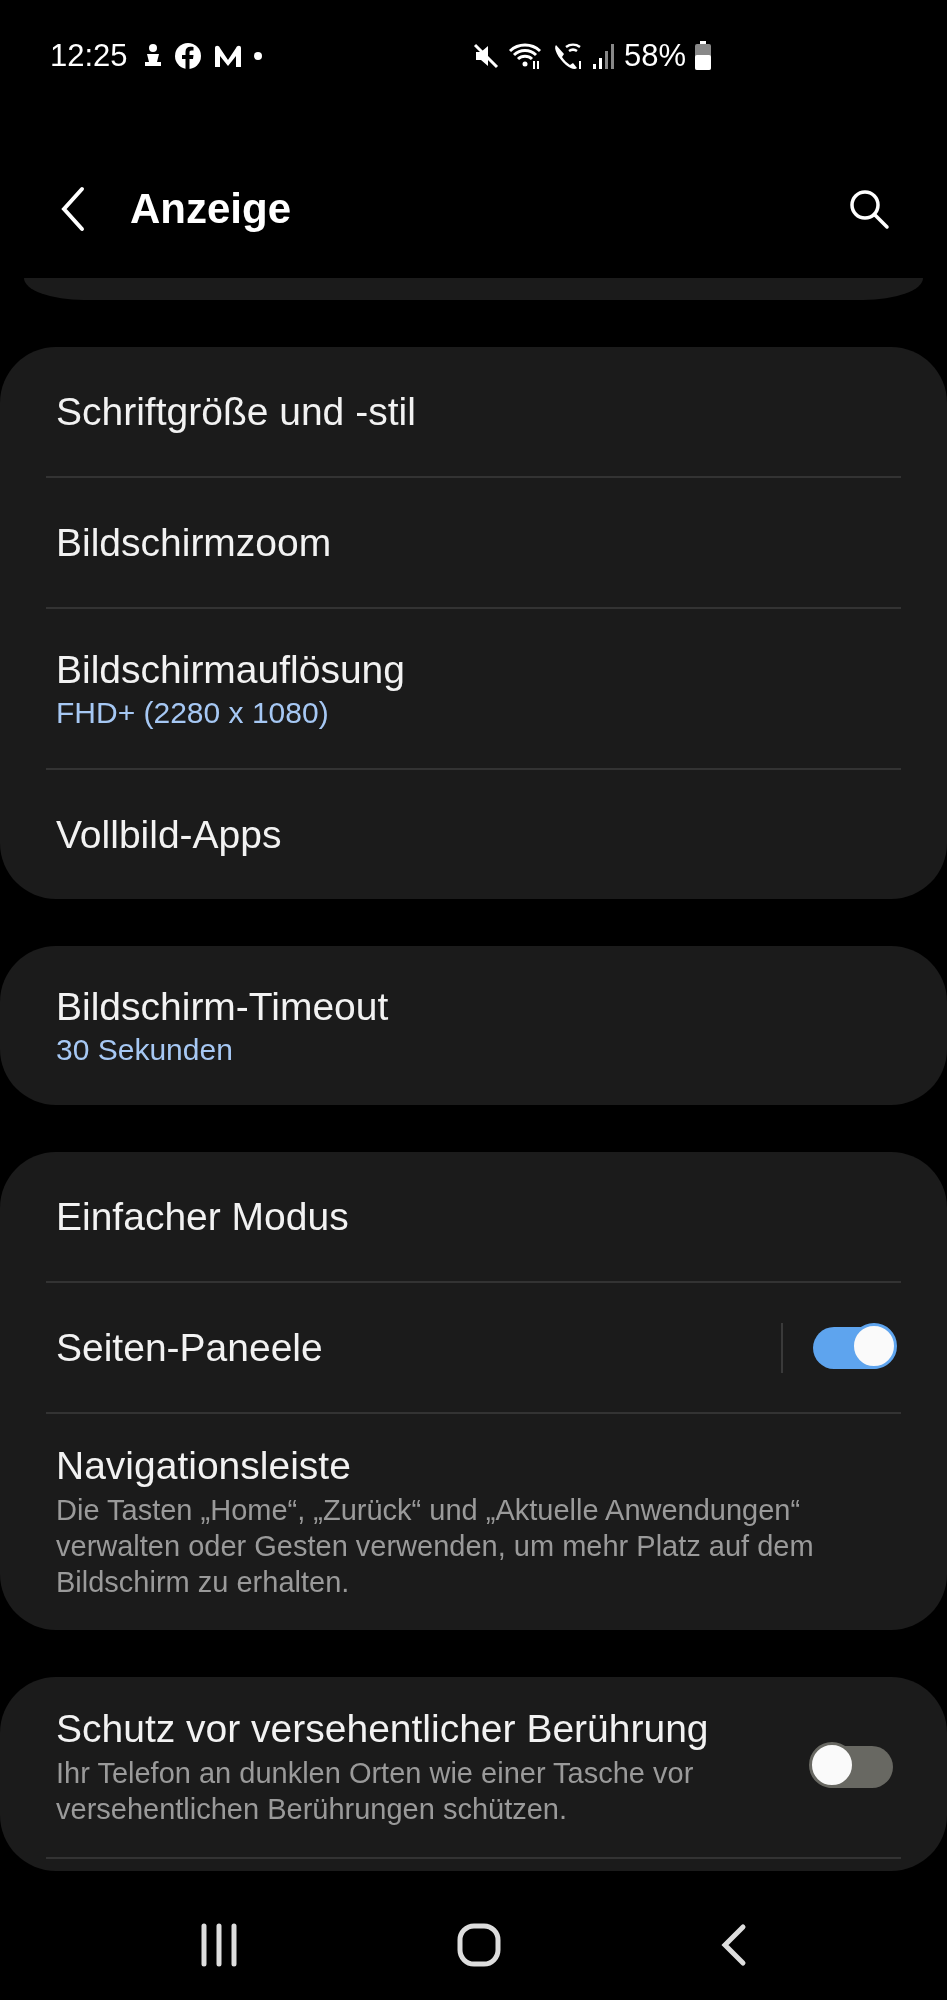 The image size is (947, 2000). What do you see at coordinates (474, 834) in the screenshot?
I see `setting-title: Vollbild-Apps` at bounding box center [474, 834].